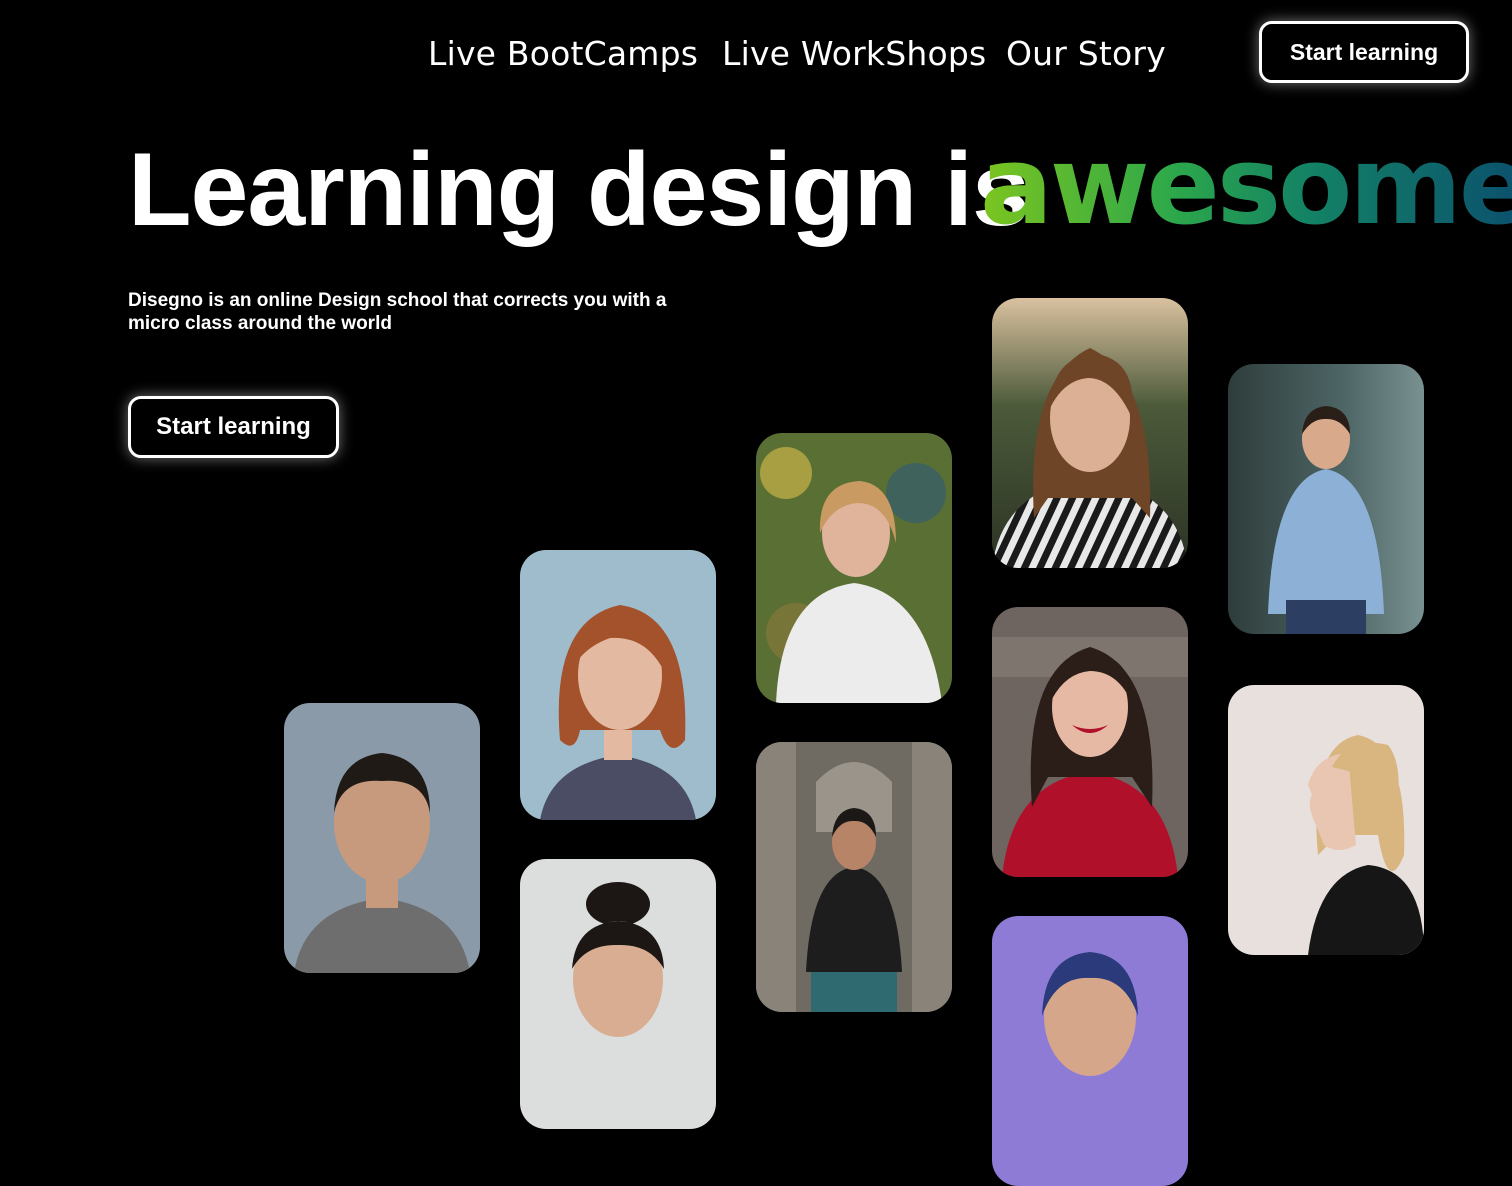  I want to click on hero-accent-word: awesome, so click(1246, 187).